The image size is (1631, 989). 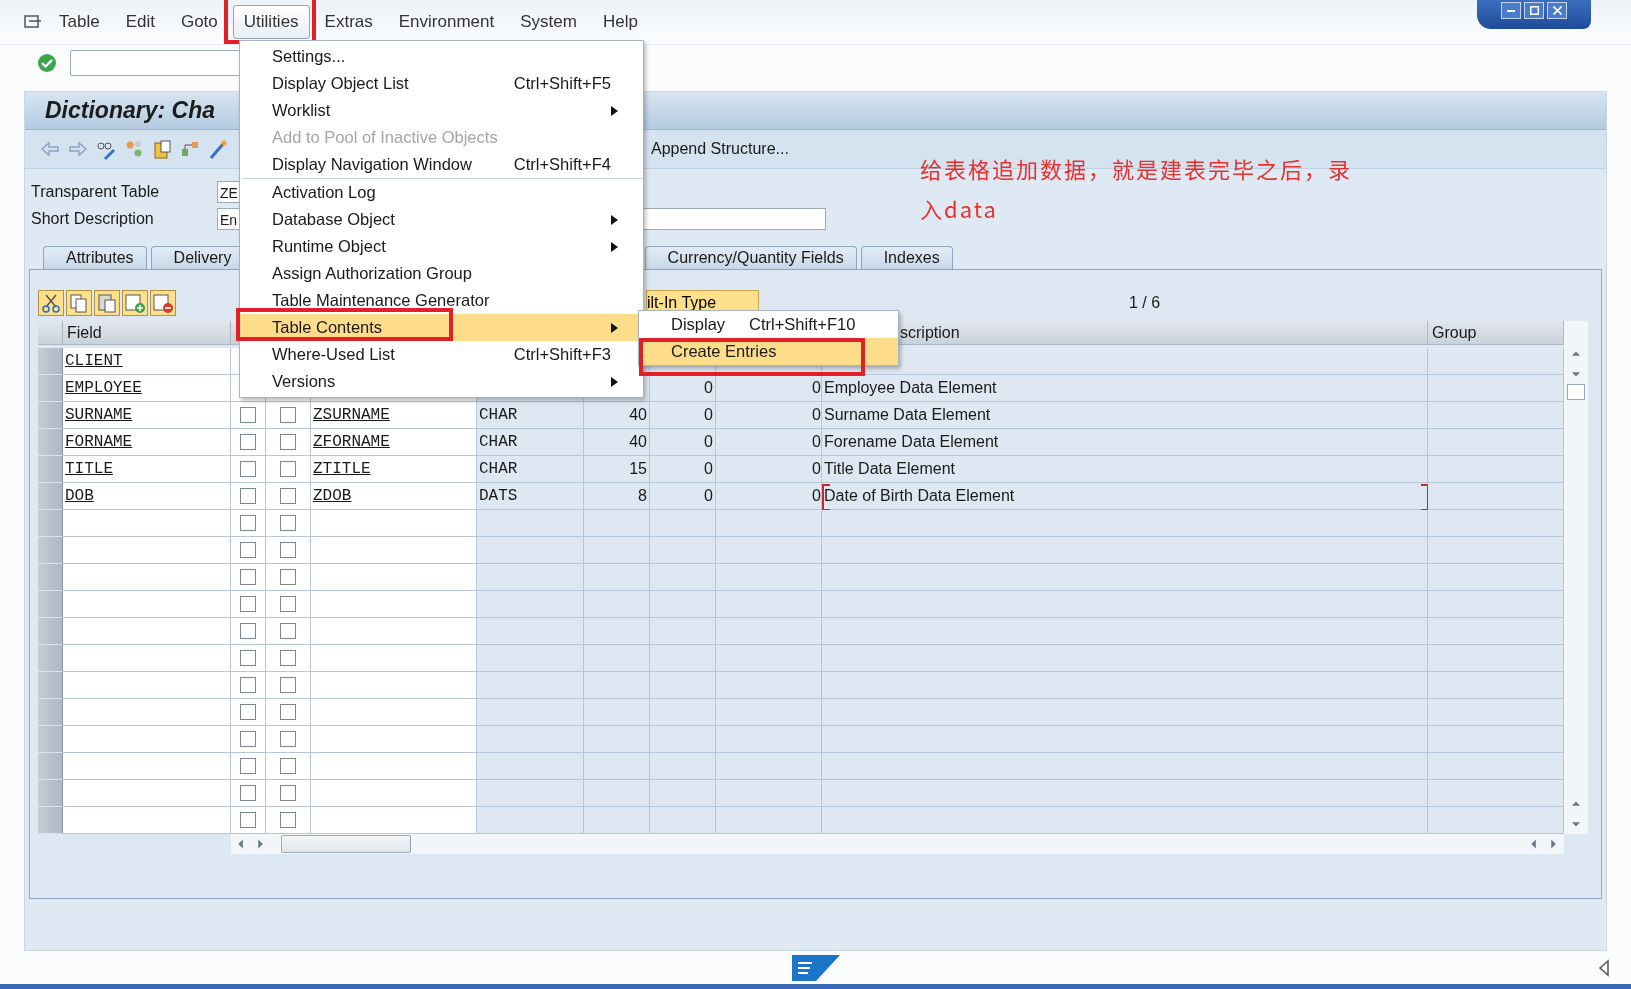 I want to click on table-cell: Date of Birth Data Element, so click(x=1125, y=496).